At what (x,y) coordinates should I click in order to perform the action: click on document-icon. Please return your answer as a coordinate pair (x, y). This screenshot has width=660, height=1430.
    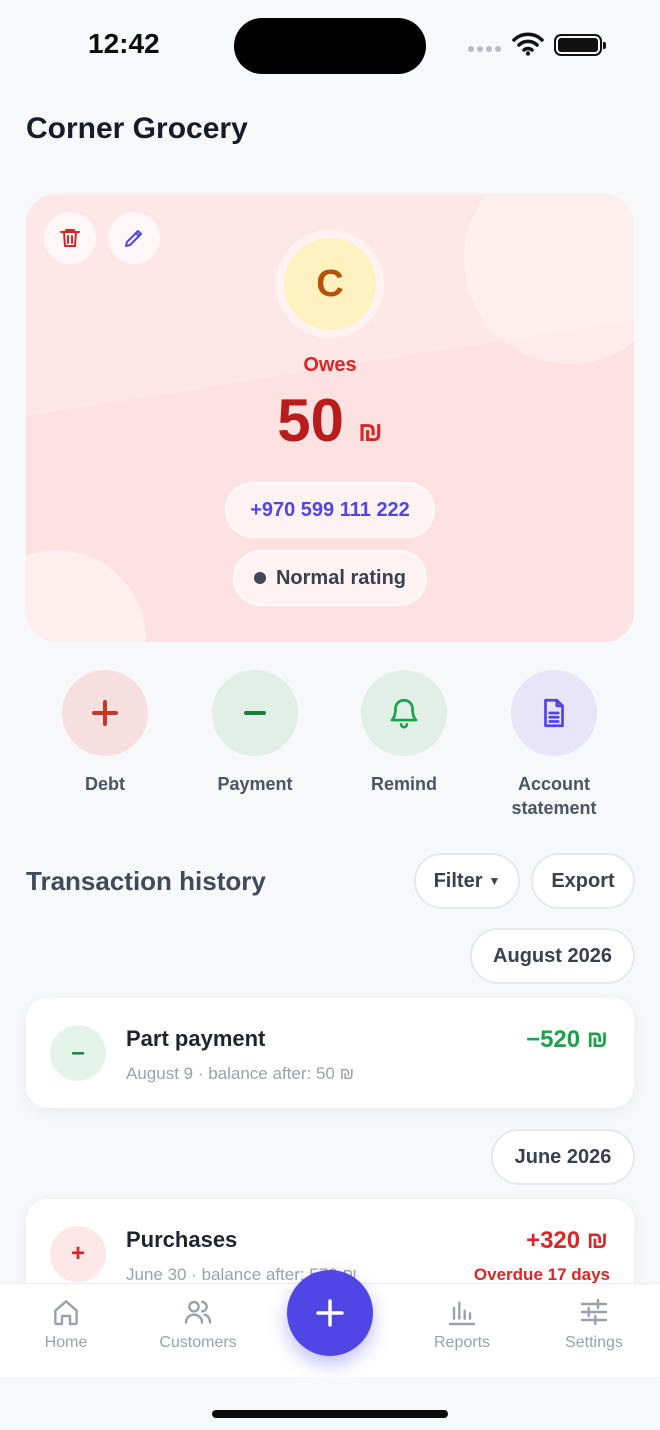
    Looking at the image, I should click on (554, 713).